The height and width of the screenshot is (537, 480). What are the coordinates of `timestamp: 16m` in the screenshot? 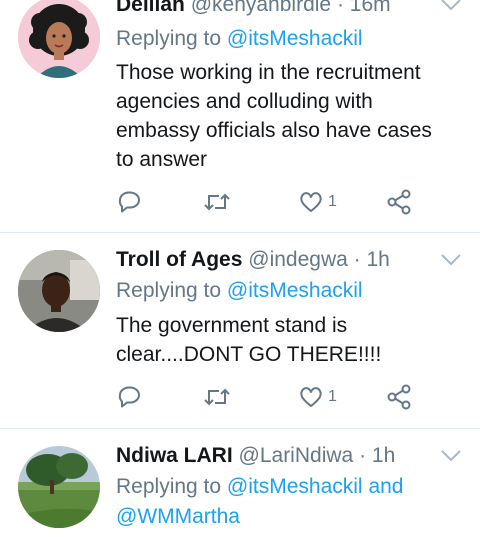 It's located at (370, 8).